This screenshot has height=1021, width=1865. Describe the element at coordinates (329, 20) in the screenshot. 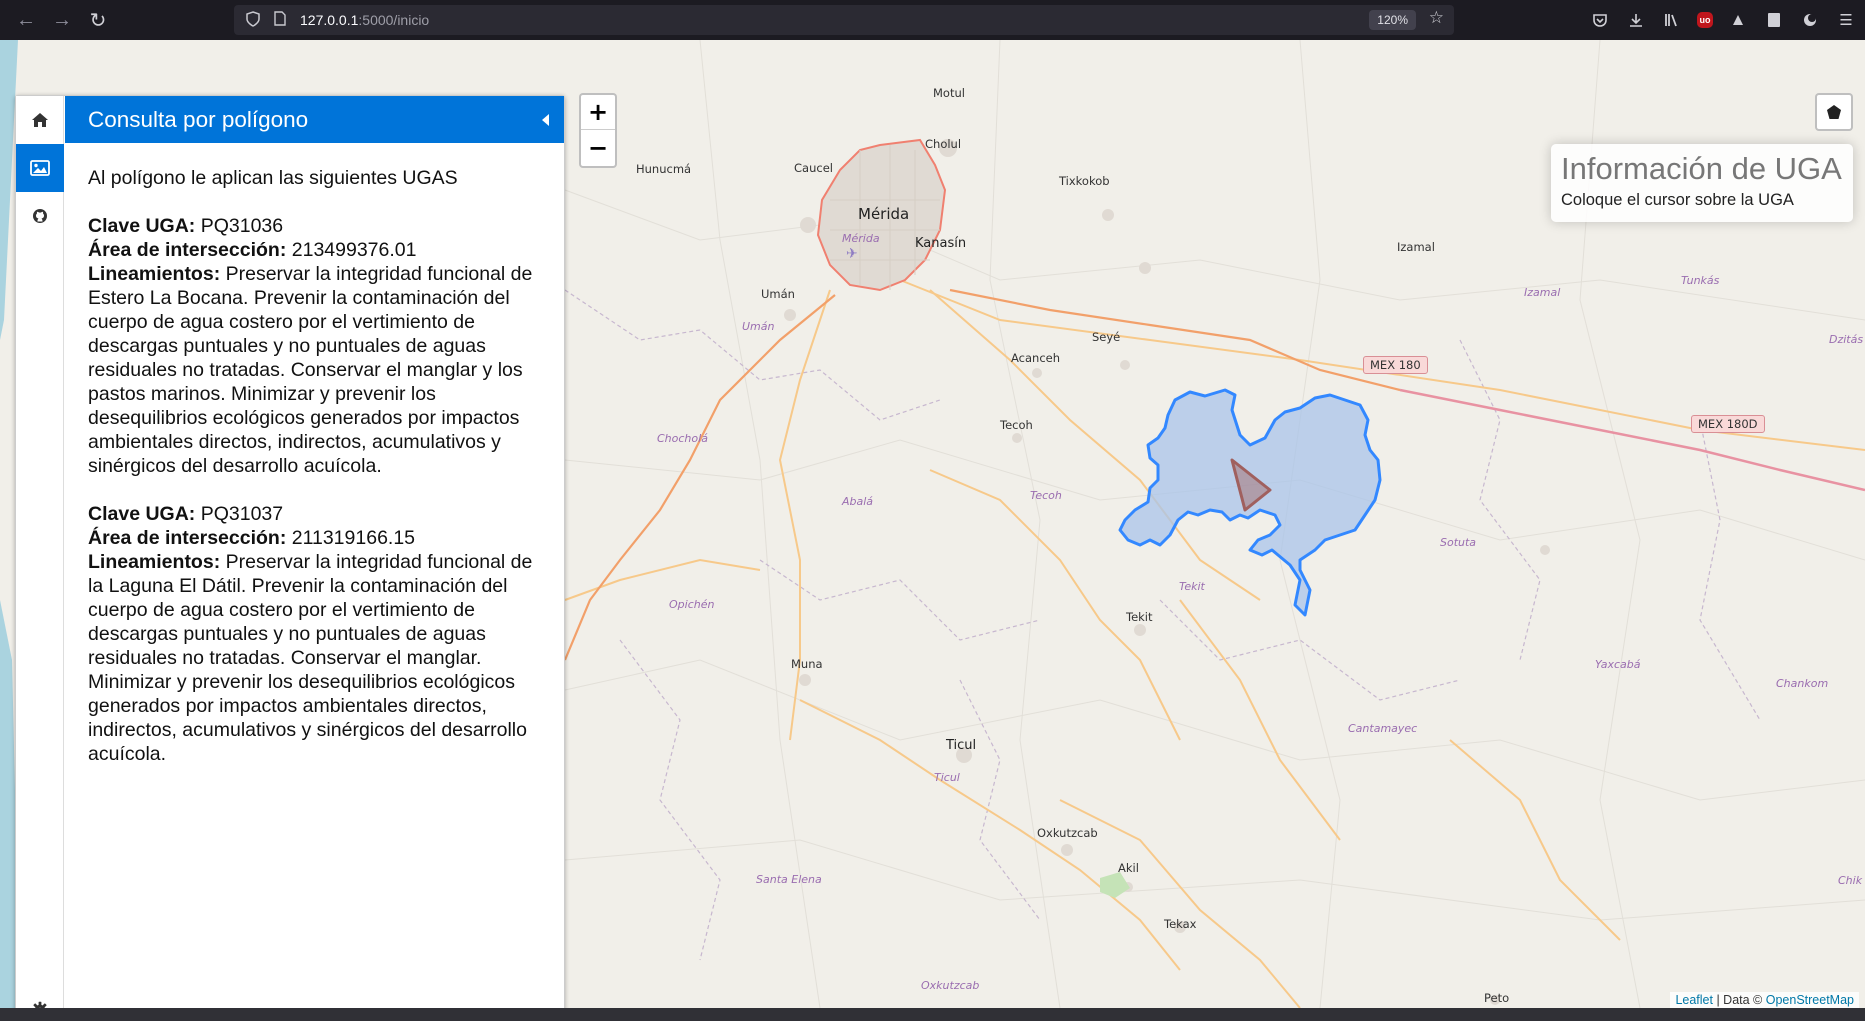

I see `url-host: 127.0.0.1` at that location.